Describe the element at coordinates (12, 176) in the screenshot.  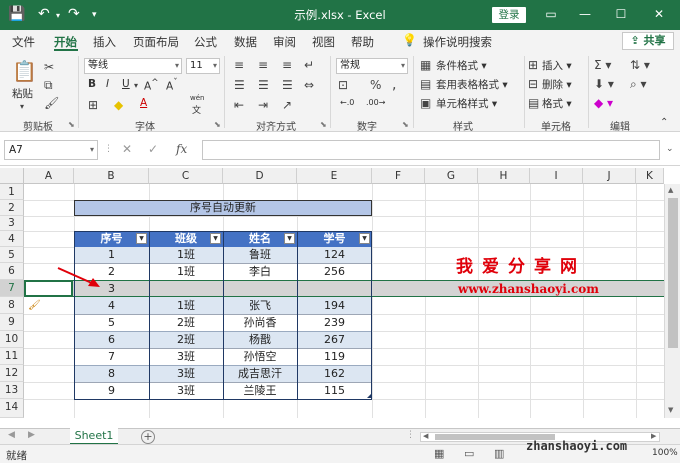
I see `select-all-corner` at that location.